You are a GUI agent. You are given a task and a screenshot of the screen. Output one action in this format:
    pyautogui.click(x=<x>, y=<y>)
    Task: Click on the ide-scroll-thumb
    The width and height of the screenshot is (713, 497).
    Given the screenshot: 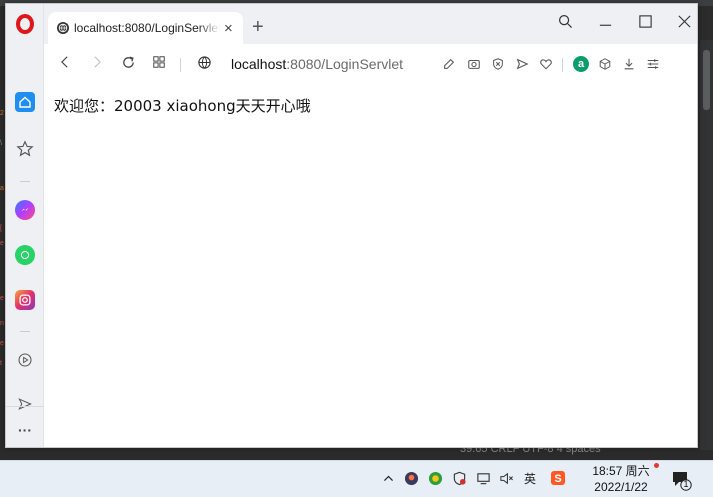 What is the action you would take?
    pyautogui.click(x=706, y=80)
    